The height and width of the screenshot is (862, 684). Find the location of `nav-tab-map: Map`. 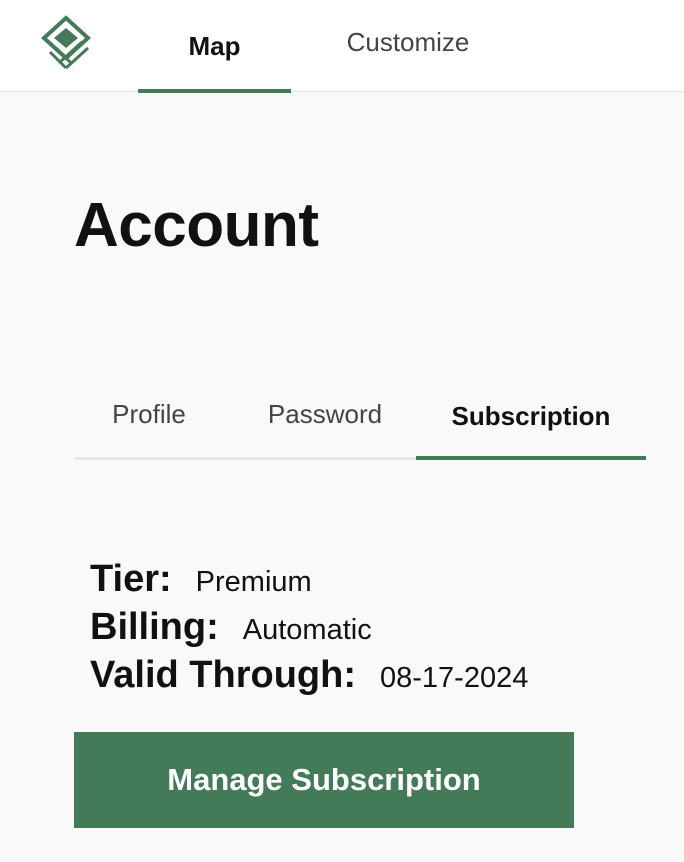

nav-tab-map: Map is located at coordinates (214, 46).